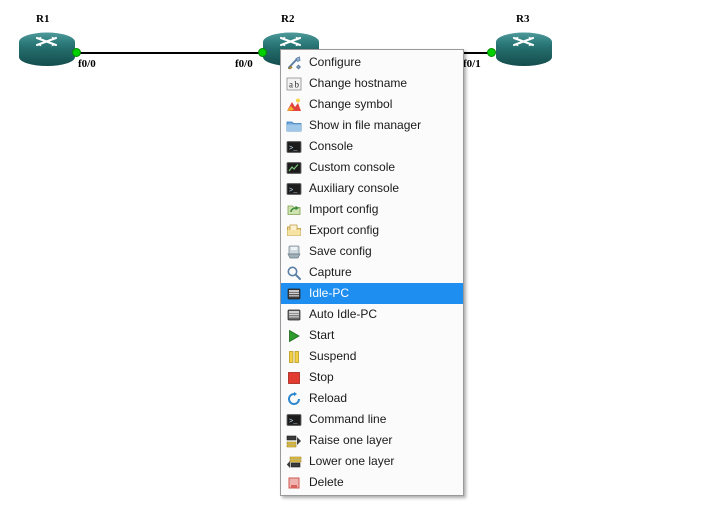 The image size is (718, 511). I want to click on custom-console-icon, so click(294, 168).